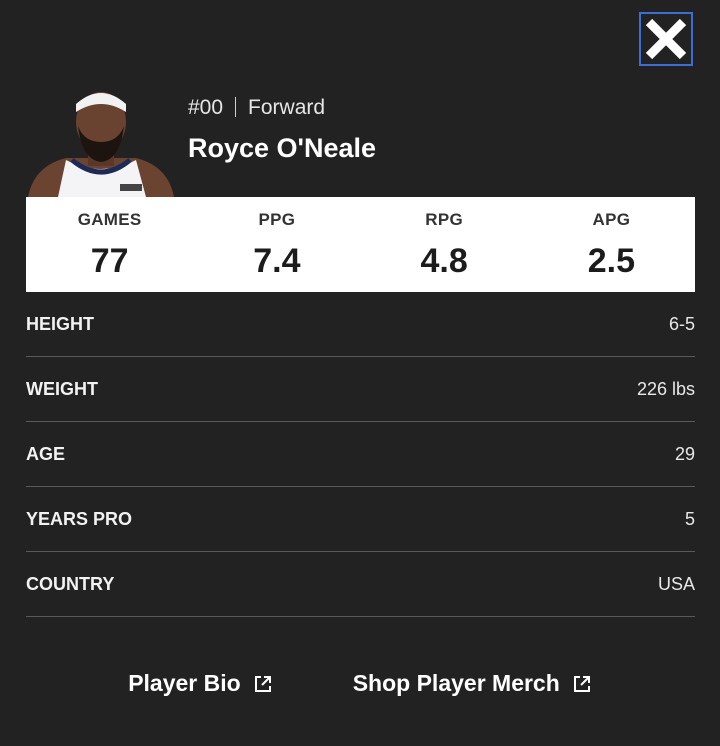 Image resolution: width=720 pixels, height=746 pixels. What do you see at coordinates (109, 261) in the screenshot?
I see `stat-value: 77` at bounding box center [109, 261].